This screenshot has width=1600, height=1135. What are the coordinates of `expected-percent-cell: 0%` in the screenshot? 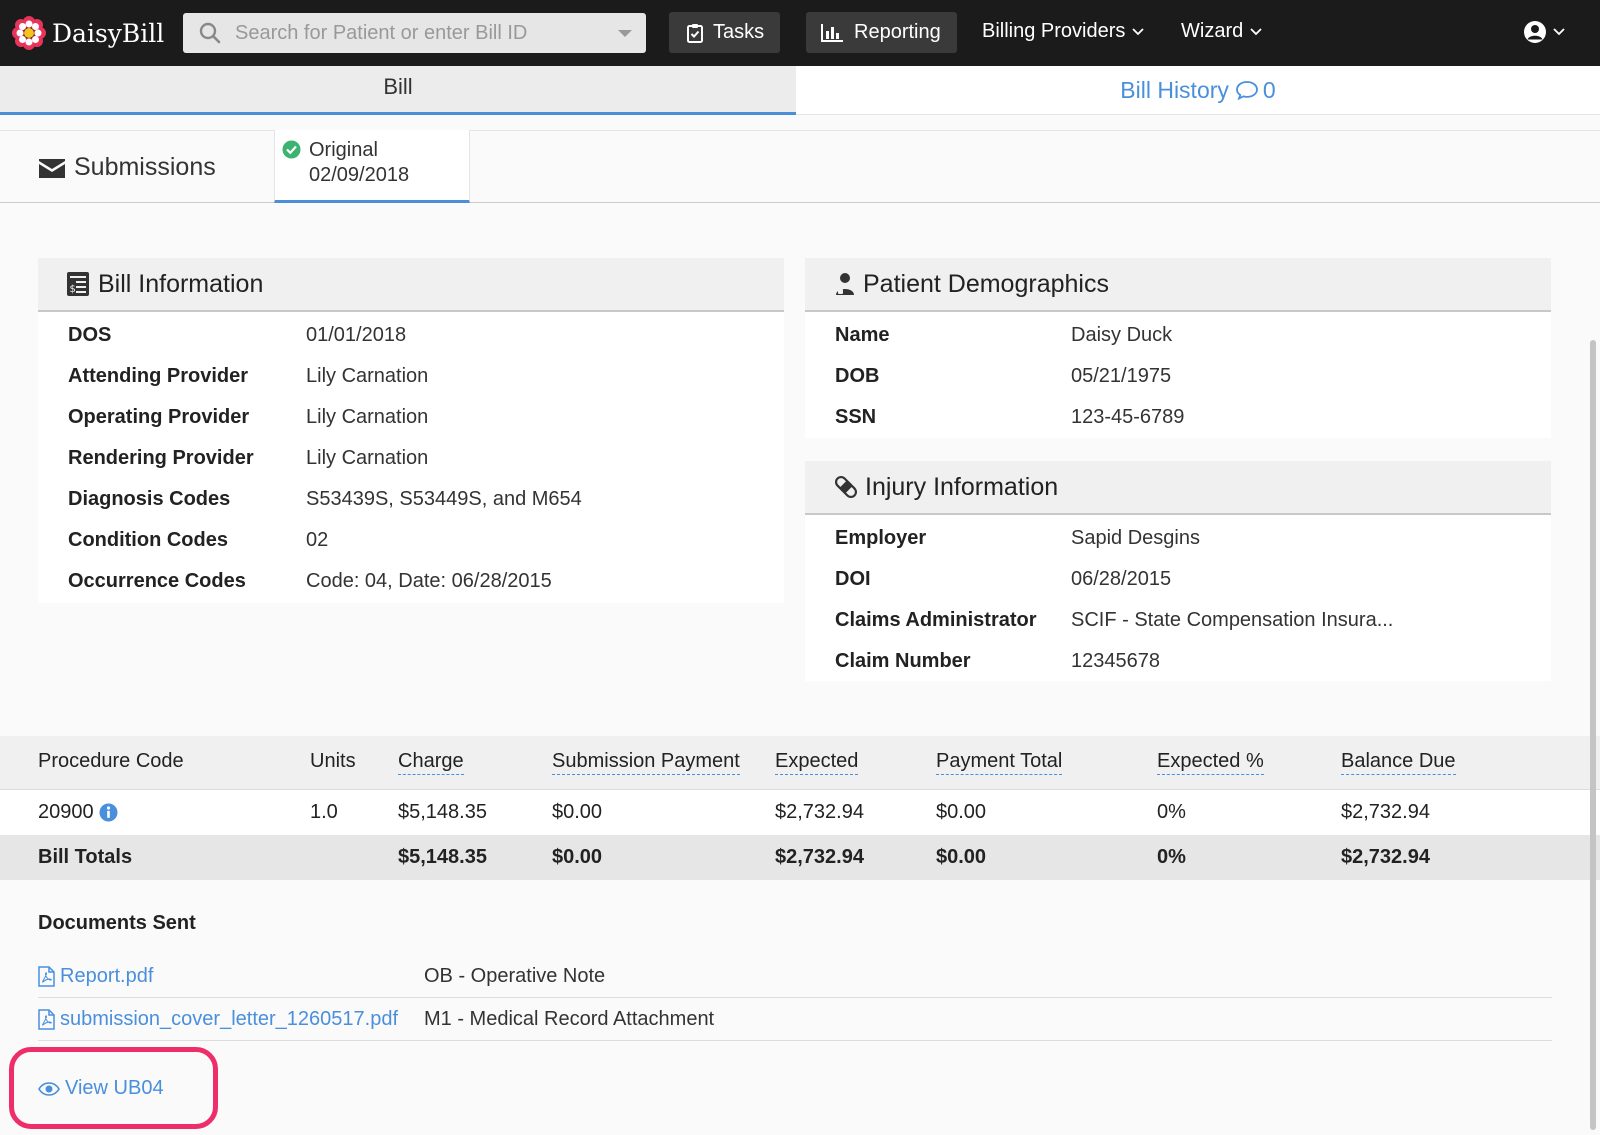 It's located at (1171, 812).